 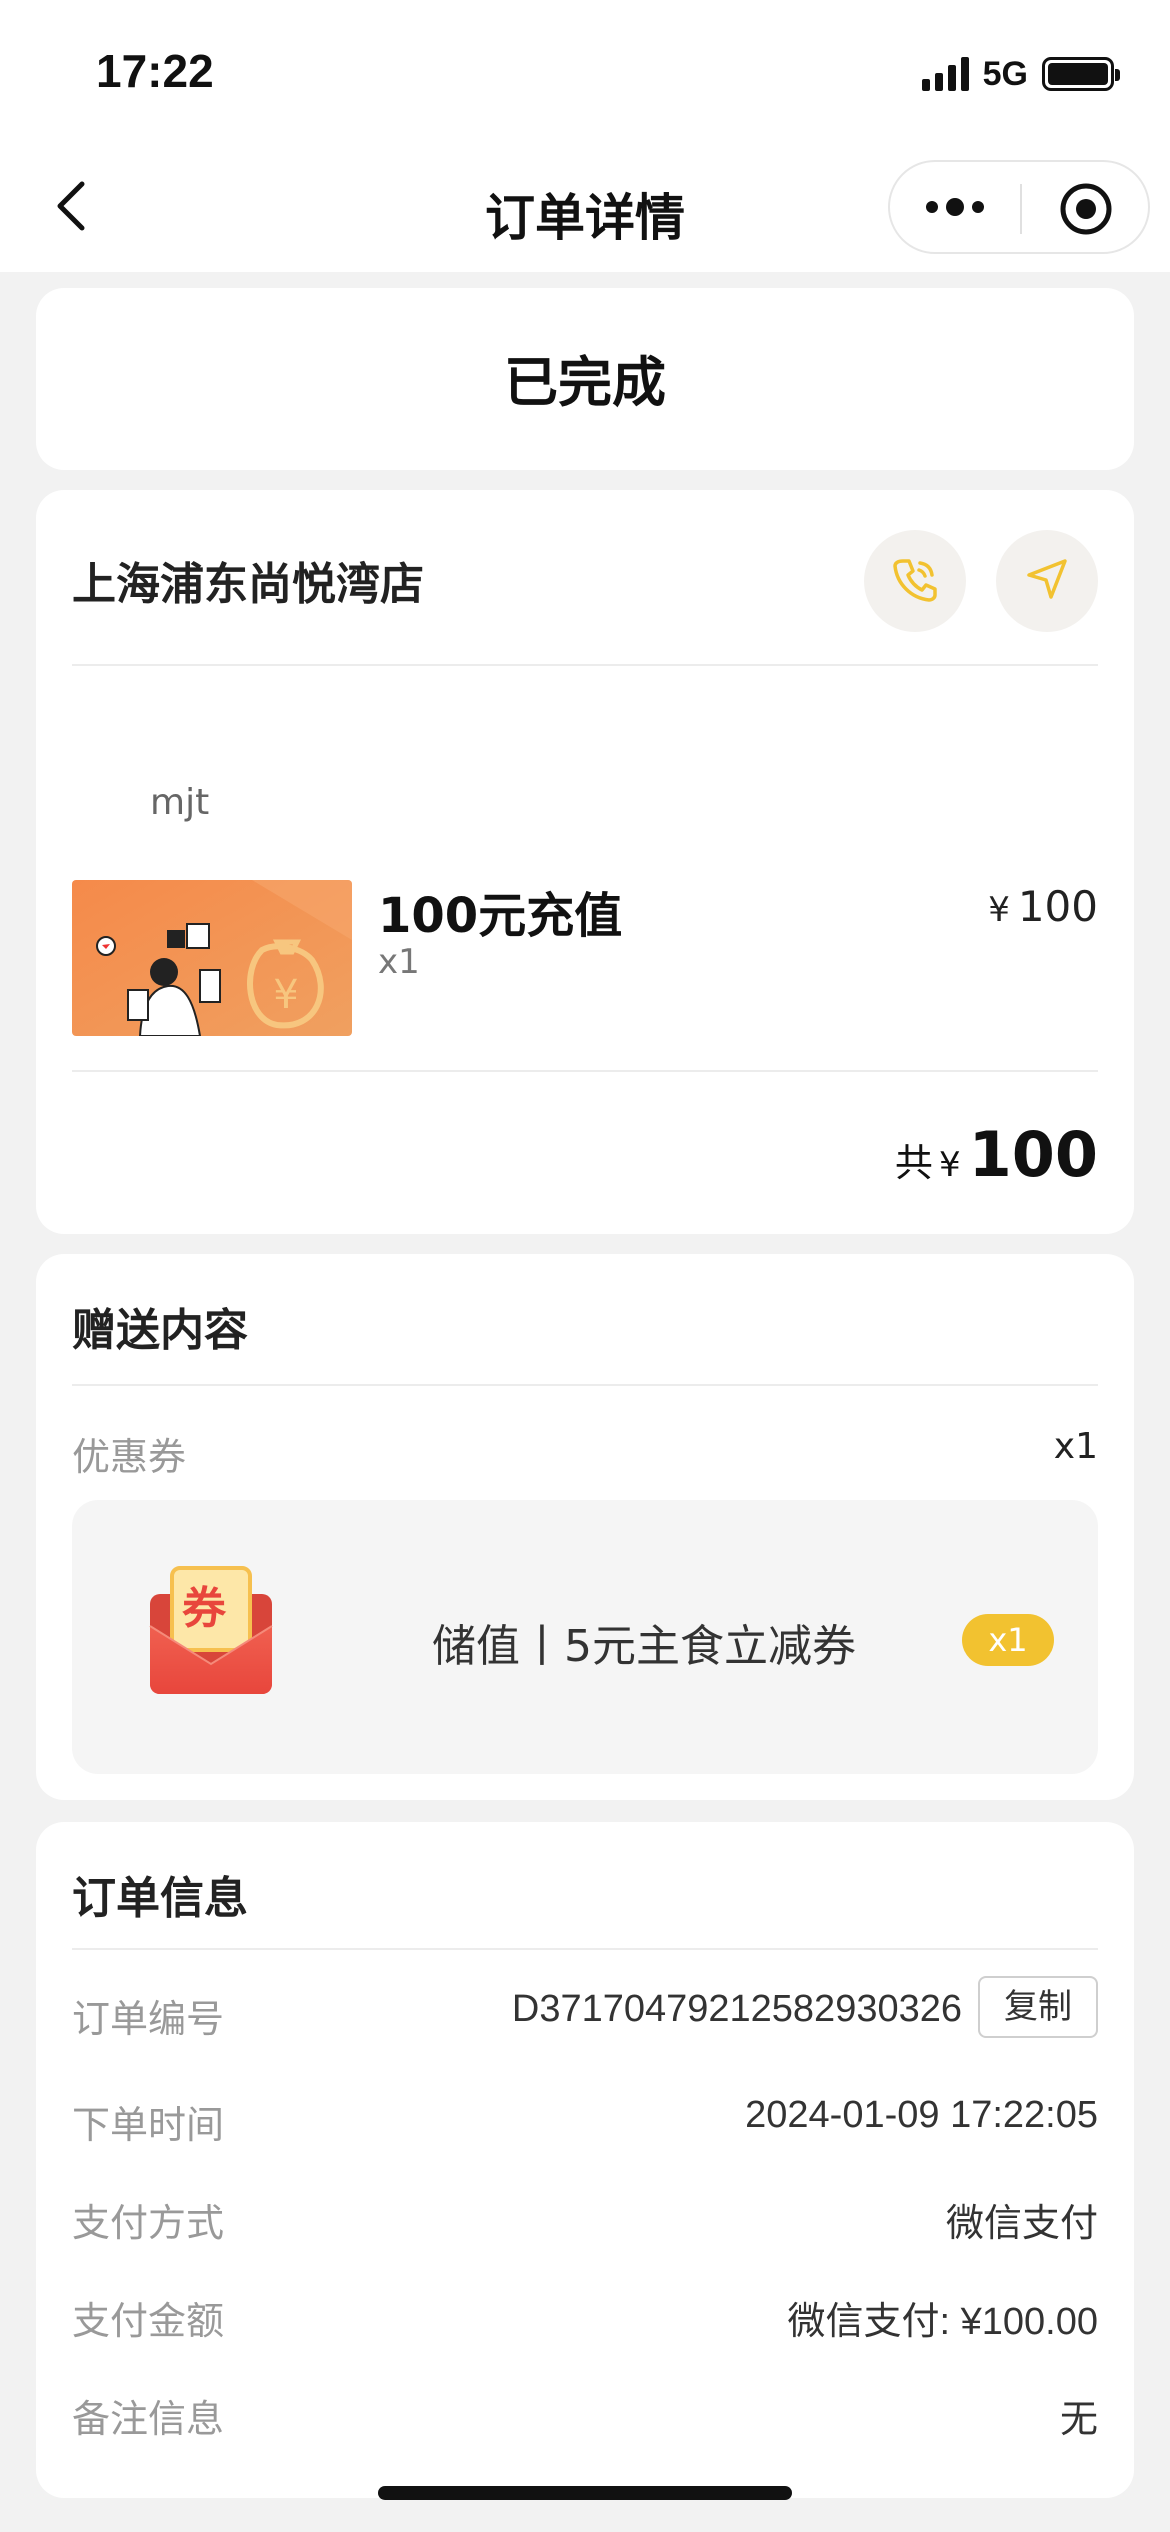 What do you see at coordinates (949, 1165) in the screenshot?
I see `total-currency: ¥` at bounding box center [949, 1165].